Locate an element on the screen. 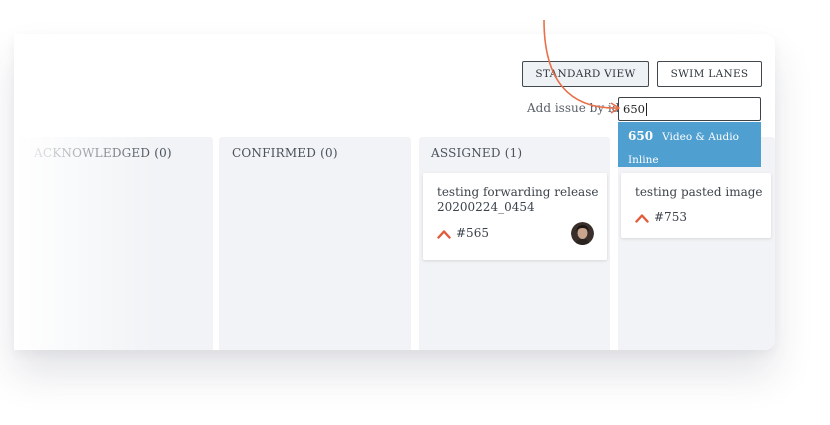 The image size is (830, 425). column-acknowledged: ACKNOWLEDGED (0) is located at coordinates (113, 243).